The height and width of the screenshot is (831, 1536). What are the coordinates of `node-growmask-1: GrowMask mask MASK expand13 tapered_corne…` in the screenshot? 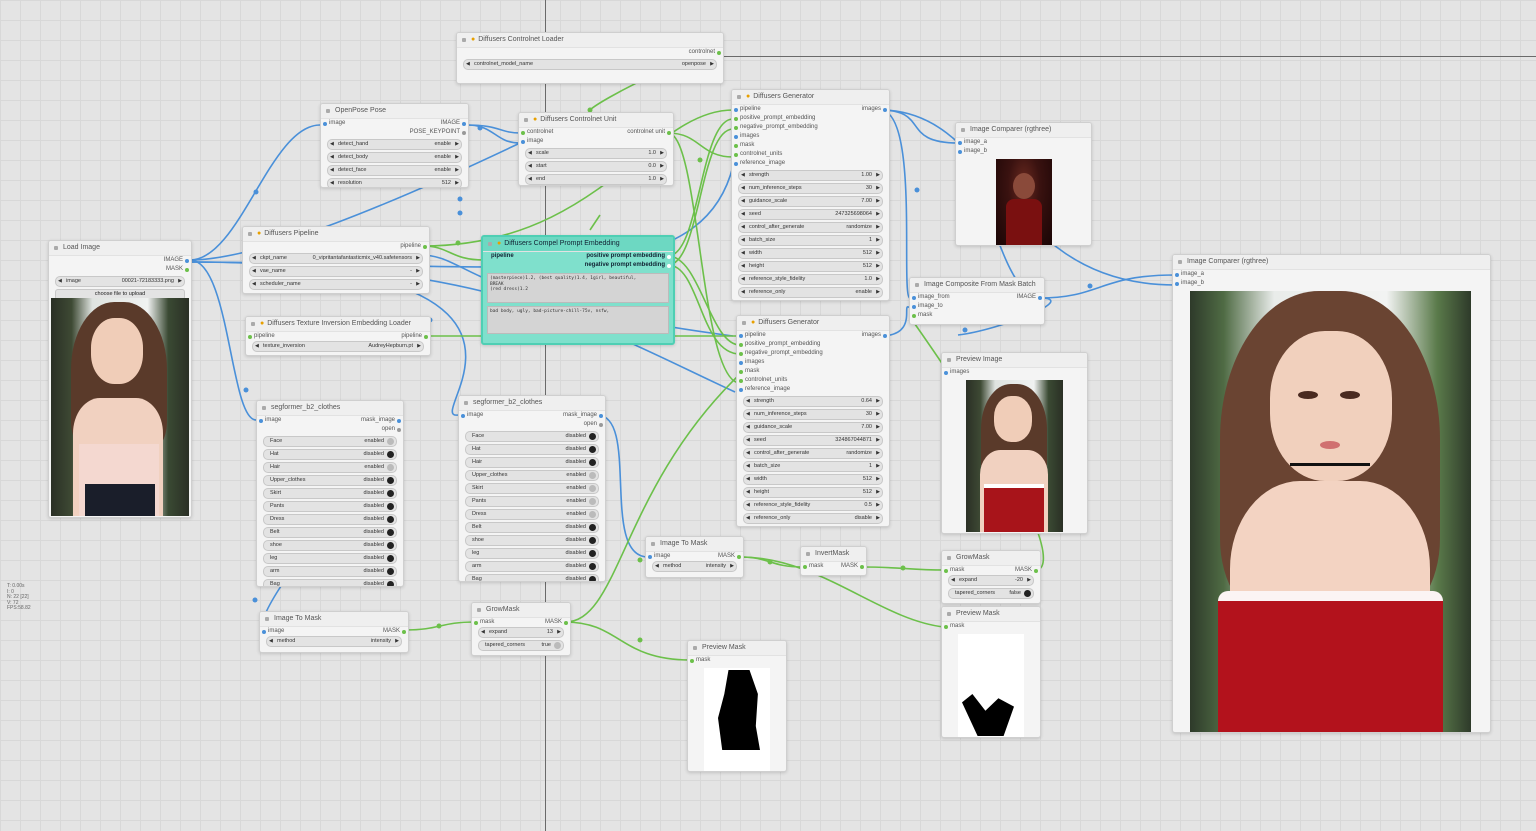 It's located at (521, 629).